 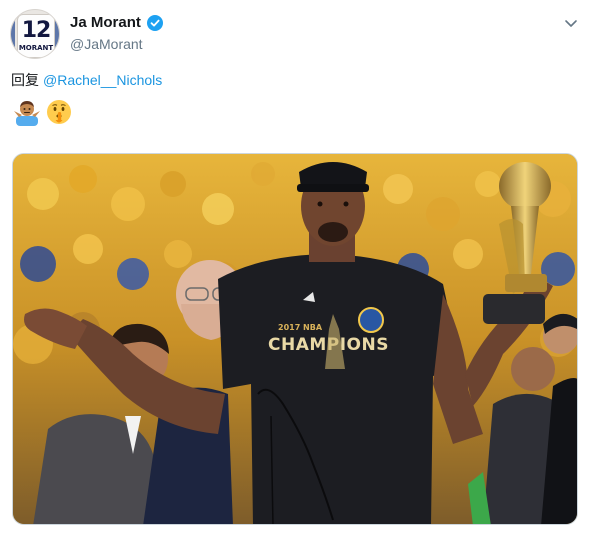 I want to click on avatar: 12 MORANT, so click(x=35, y=34).